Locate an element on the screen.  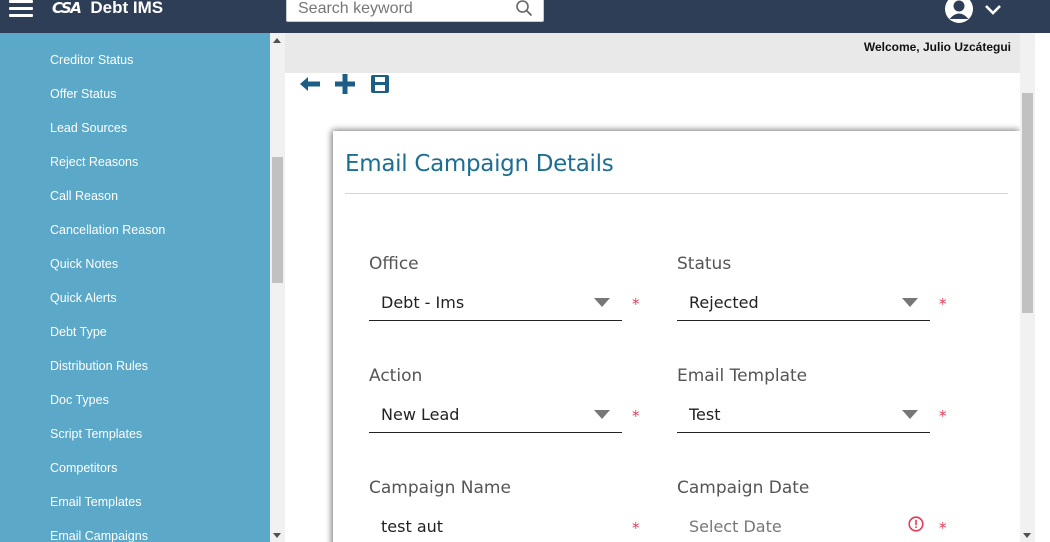
sidebar-item-offer-status: Offer Status is located at coordinates (135, 94).